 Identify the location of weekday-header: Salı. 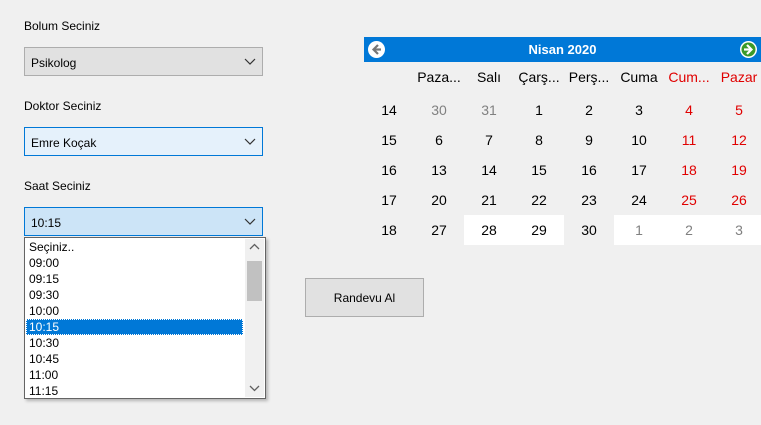
(489, 77).